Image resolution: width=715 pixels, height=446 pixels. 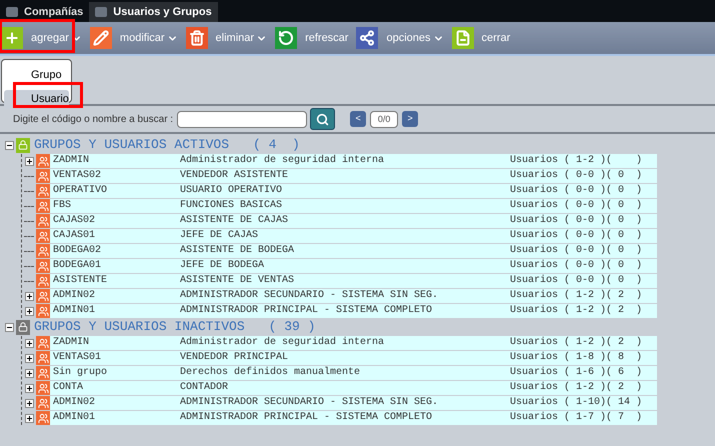 I want to click on page-counter: 0/0, so click(x=384, y=119).